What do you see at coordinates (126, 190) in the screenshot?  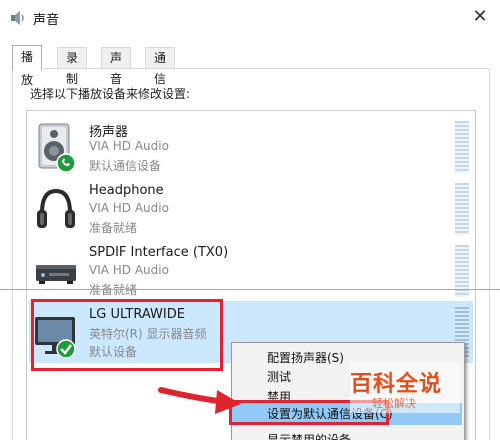 I see `device-name: Headphone` at bounding box center [126, 190].